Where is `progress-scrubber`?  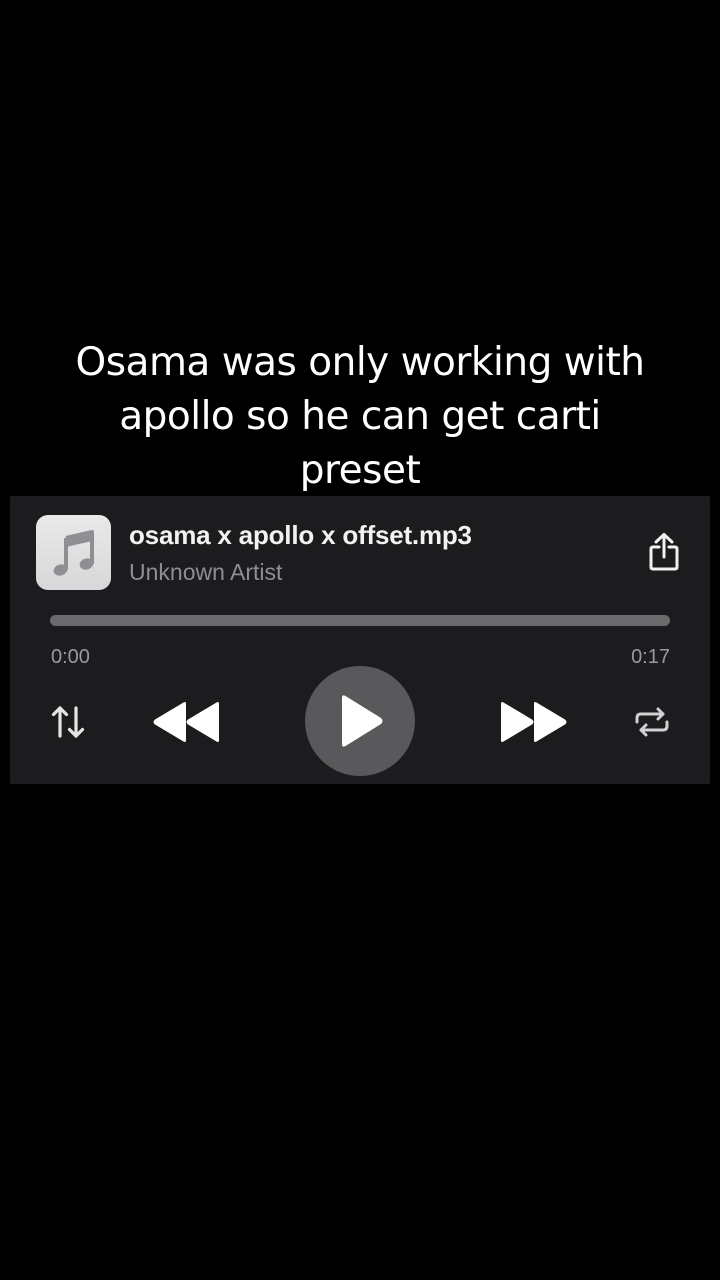 progress-scrubber is located at coordinates (360, 620).